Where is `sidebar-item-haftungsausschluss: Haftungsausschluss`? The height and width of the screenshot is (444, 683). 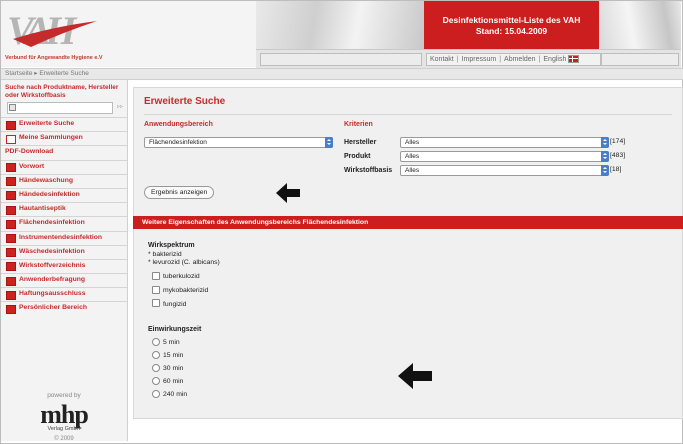 sidebar-item-haftungsausschluss: Haftungsausschluss is located at coordinates (64, 294).